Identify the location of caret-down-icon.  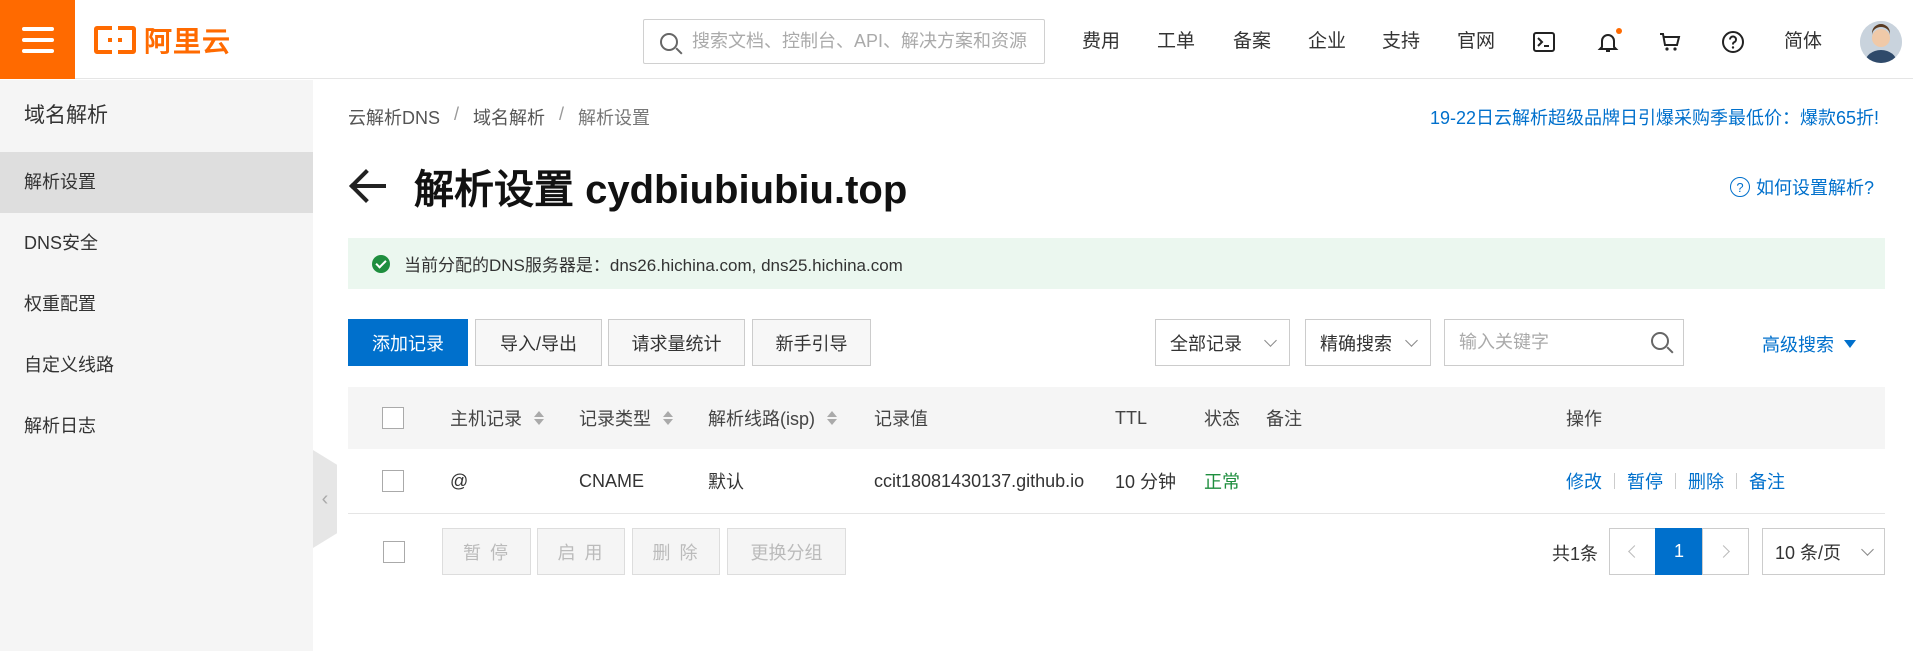
(1850, 344).